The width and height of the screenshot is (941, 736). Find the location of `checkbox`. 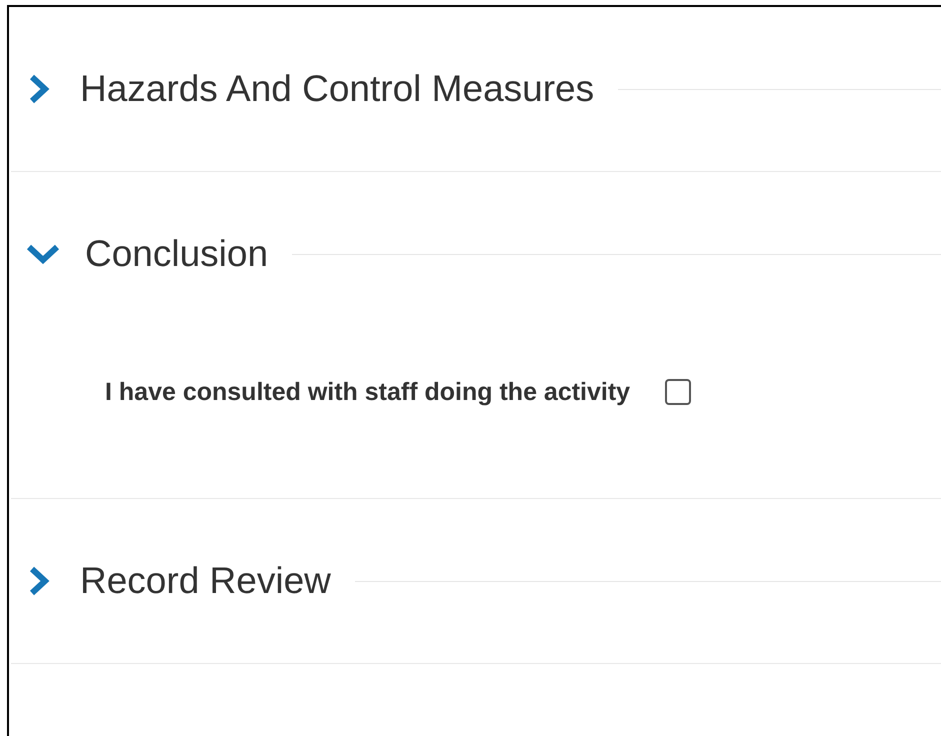

checkbox is located at coordinates (678, 392).